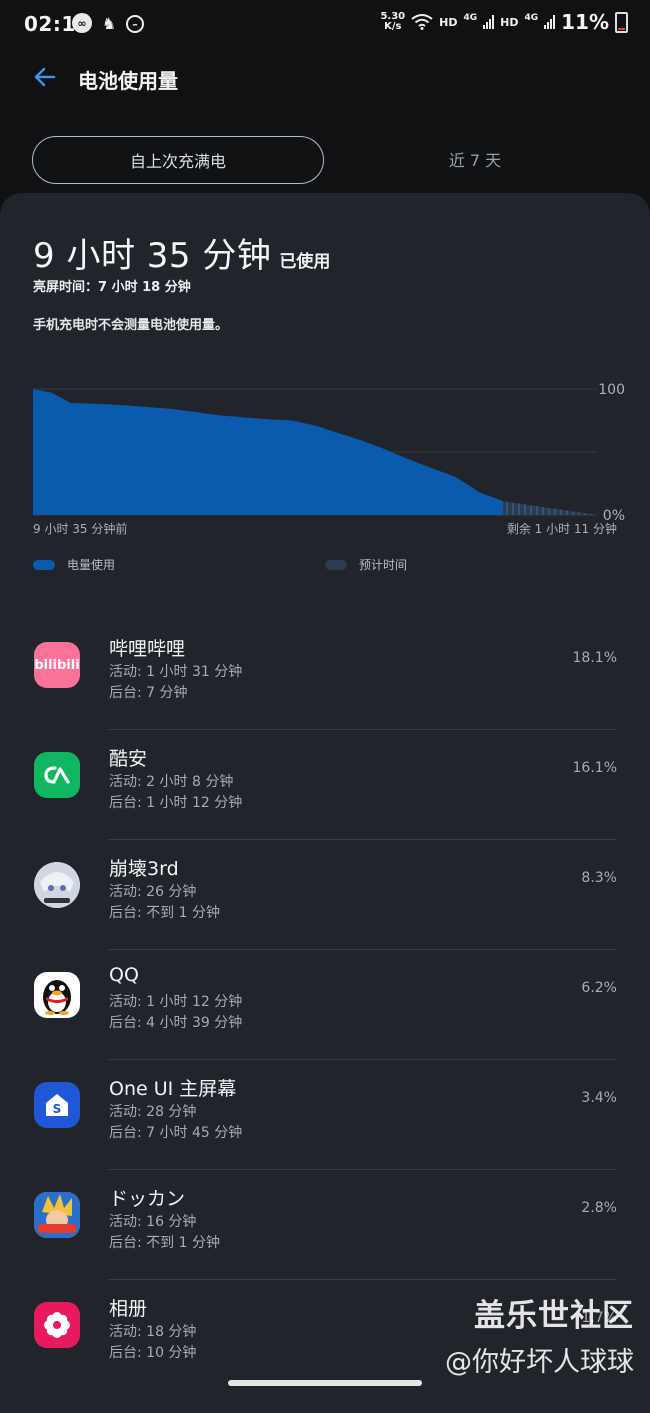 This screenshot has width=650, height=1413. Describe the element at coordinates (153, 892) in the screenshot. I see `app-active-time: 活动: 26 分钟` at that location.